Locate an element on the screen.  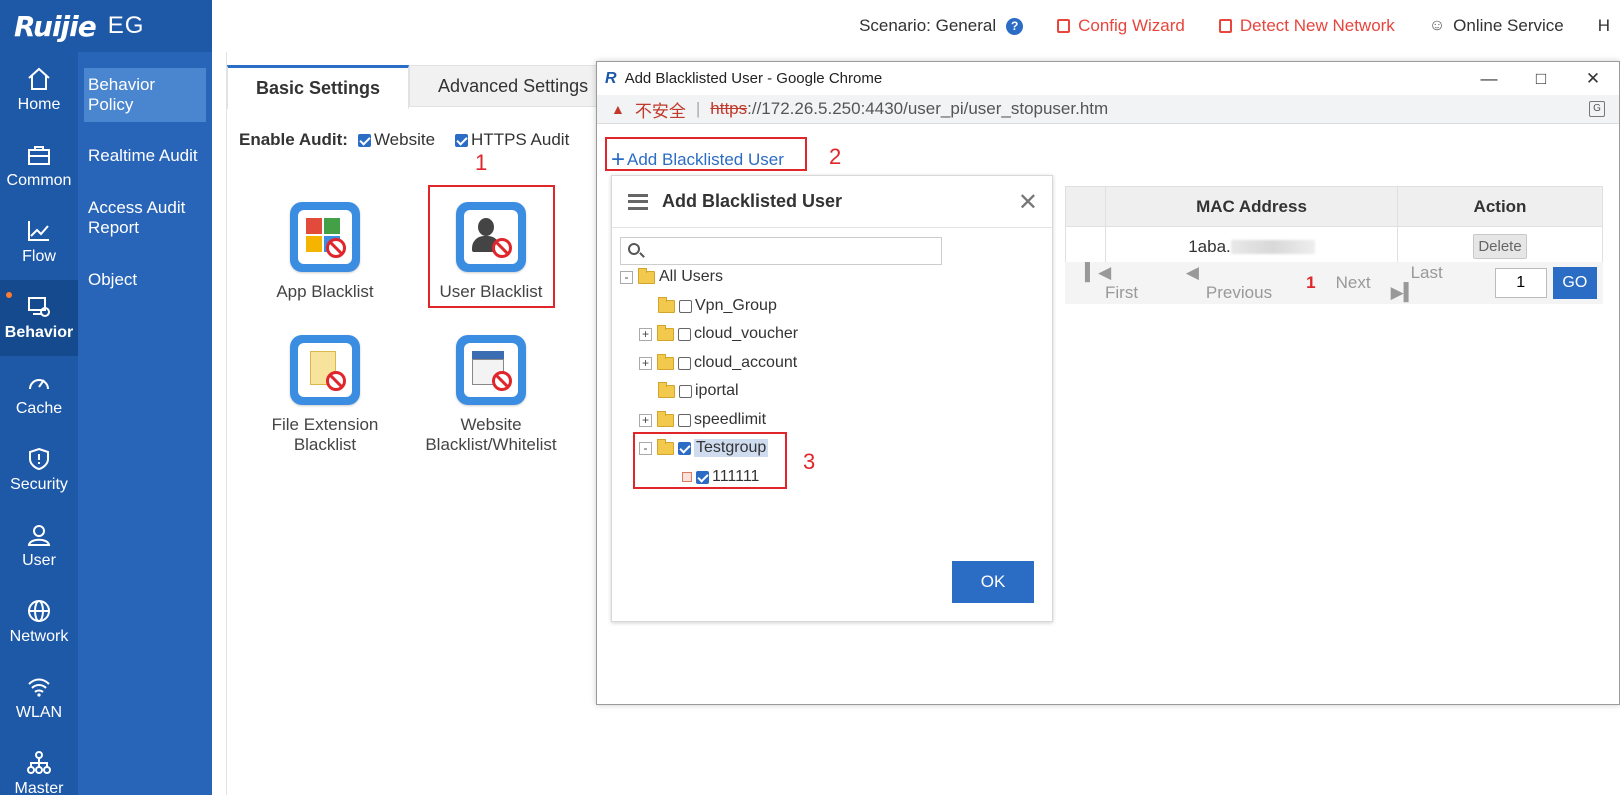
search-icon is located at coordinates (634, 249).